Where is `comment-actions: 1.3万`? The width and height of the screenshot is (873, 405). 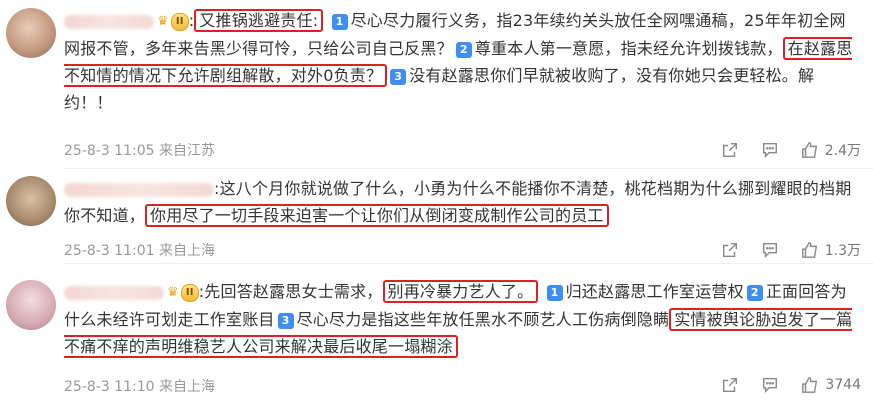
comment-actions: 1.3万 is located at coordinates (791, 250).